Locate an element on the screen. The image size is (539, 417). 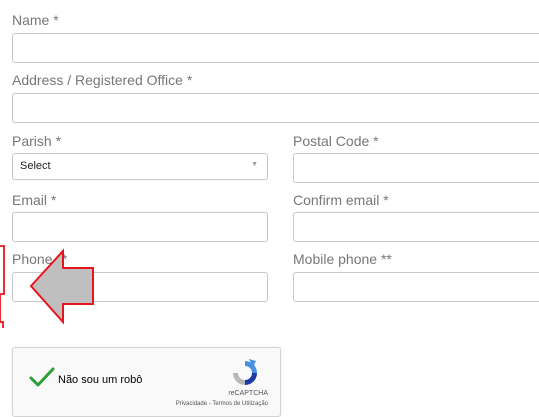
postal-code-input is located at coordinates (416, 168).